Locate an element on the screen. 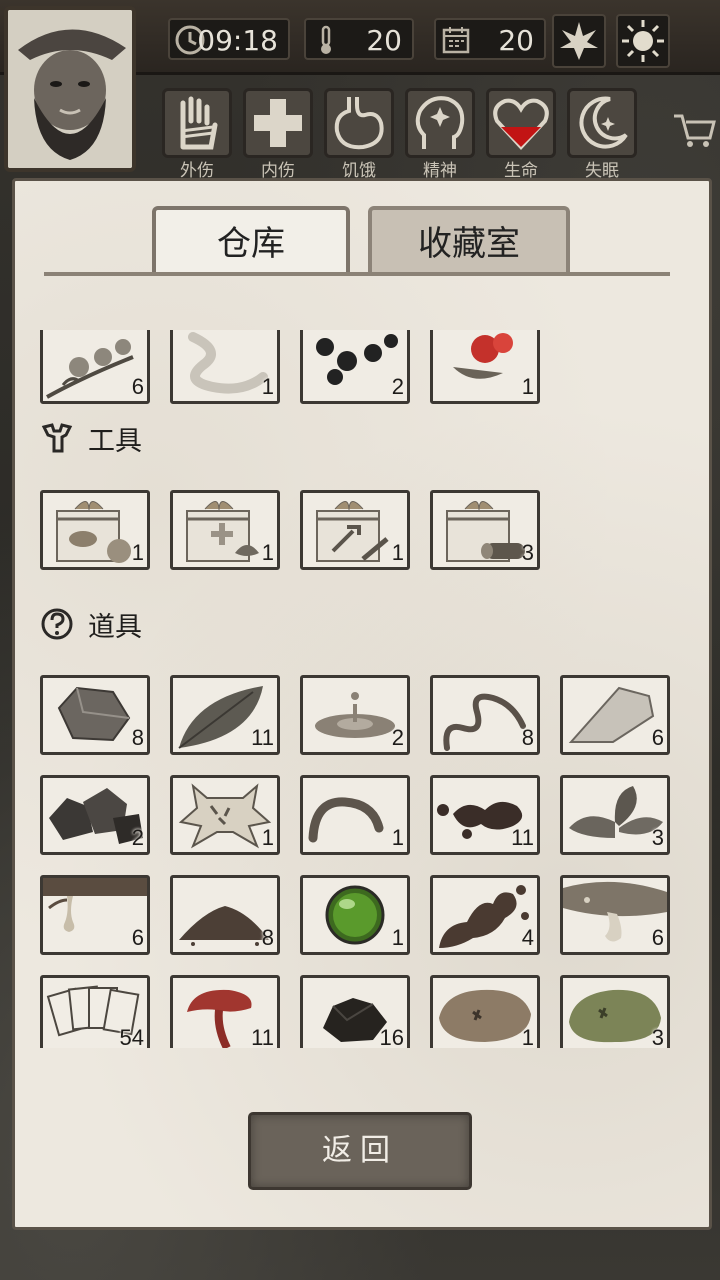 This screenshot has height=1280, width=720. season-indicator is located at coordinates (579, 41).